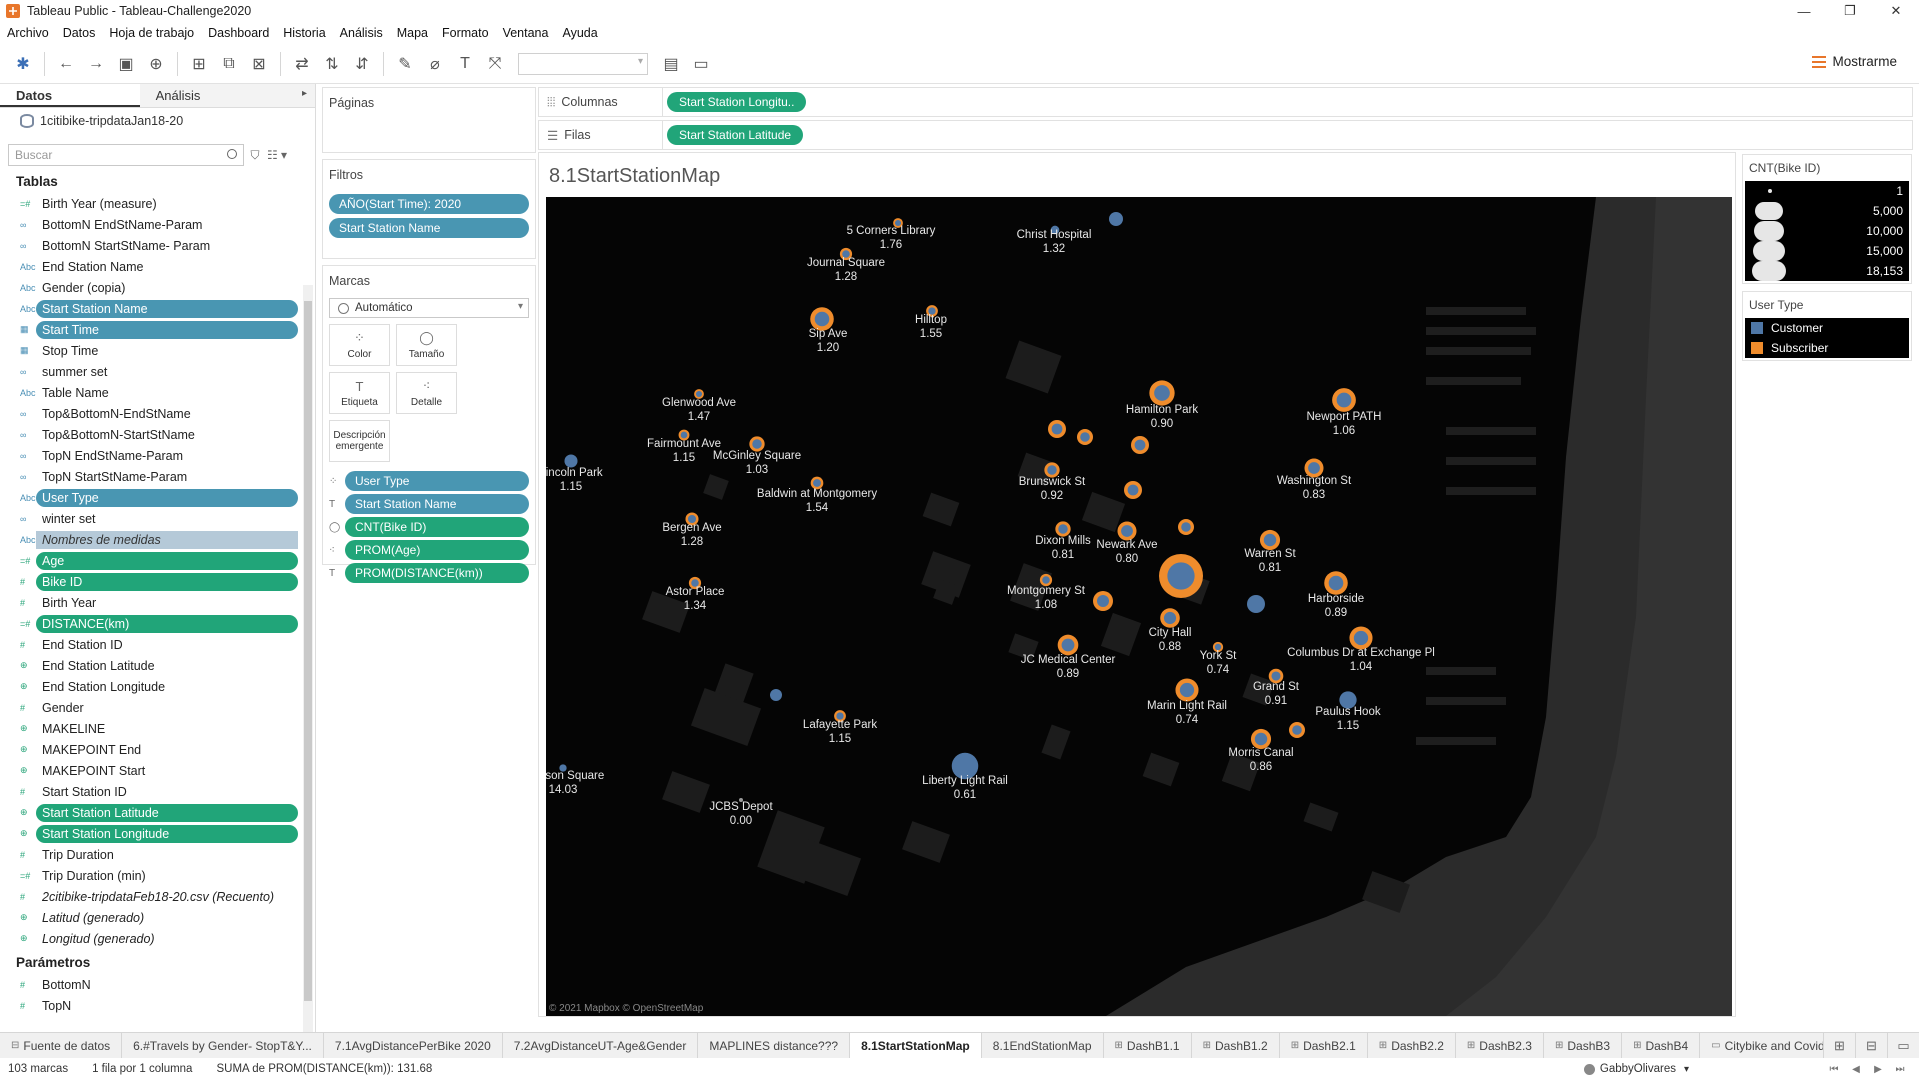 The width and height of the screenshot is (1919, 1080). I want to click on pages-card: Páginas, so click(429, 120).